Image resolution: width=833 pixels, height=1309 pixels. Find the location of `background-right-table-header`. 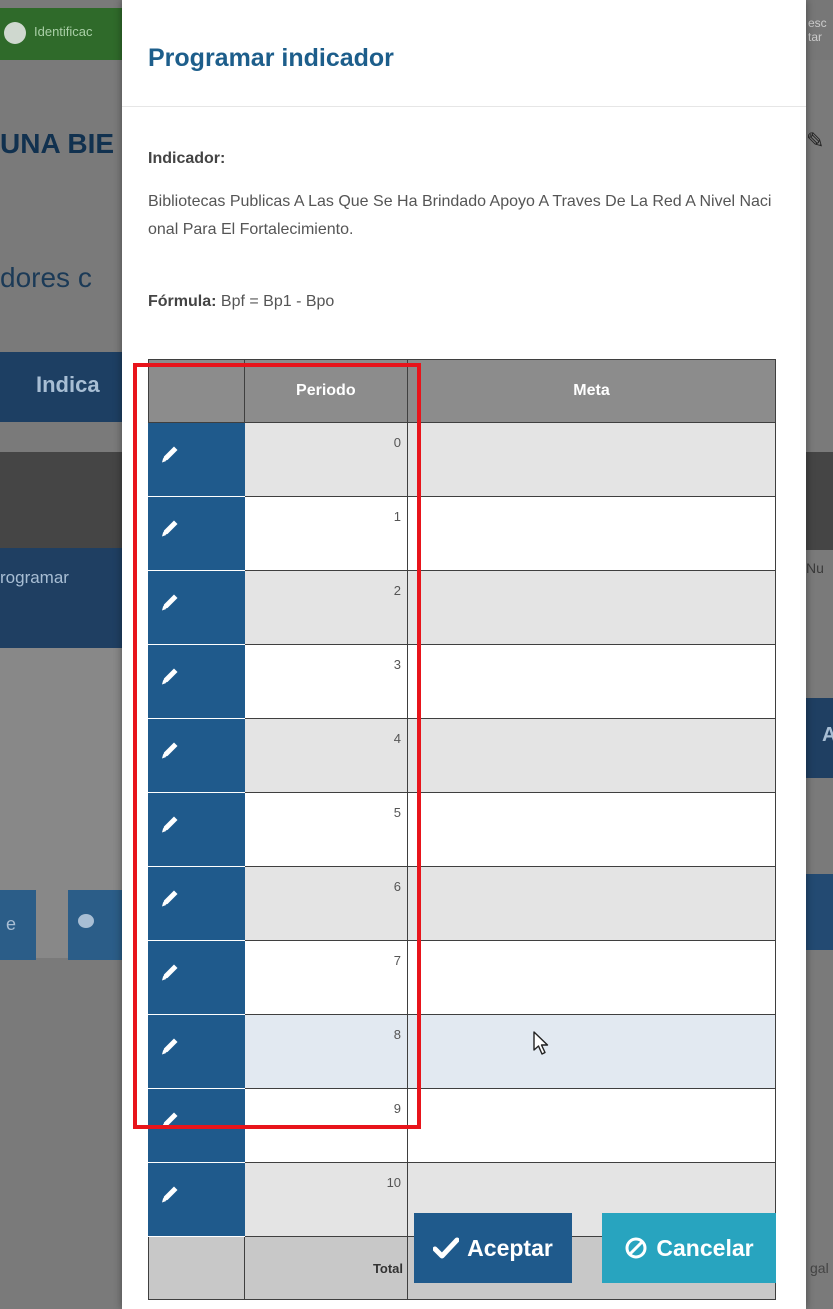

background-right-table-header is located at coordinates (819, 501).